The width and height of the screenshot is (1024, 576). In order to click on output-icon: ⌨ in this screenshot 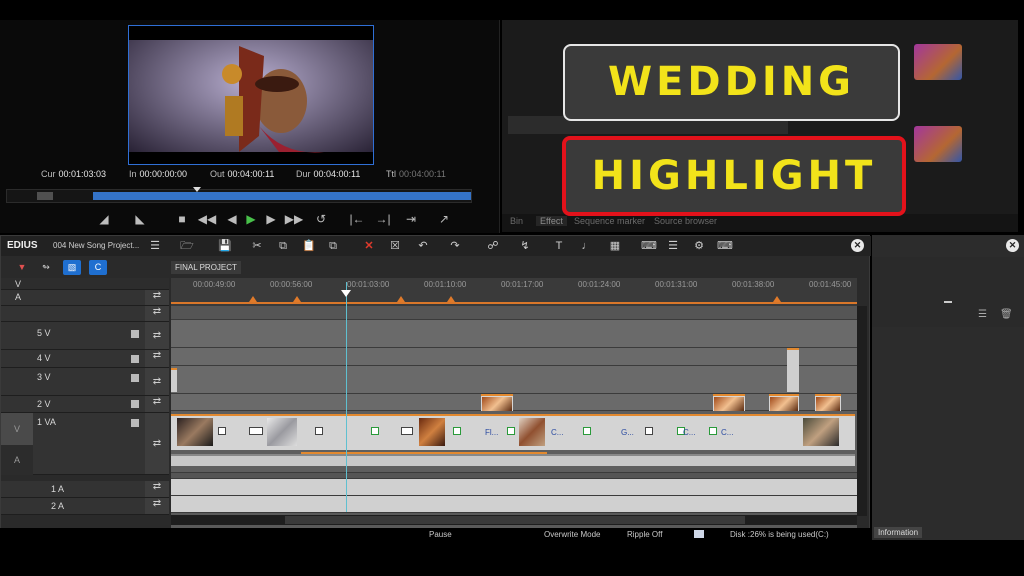, I will do `click(725, 246)`.